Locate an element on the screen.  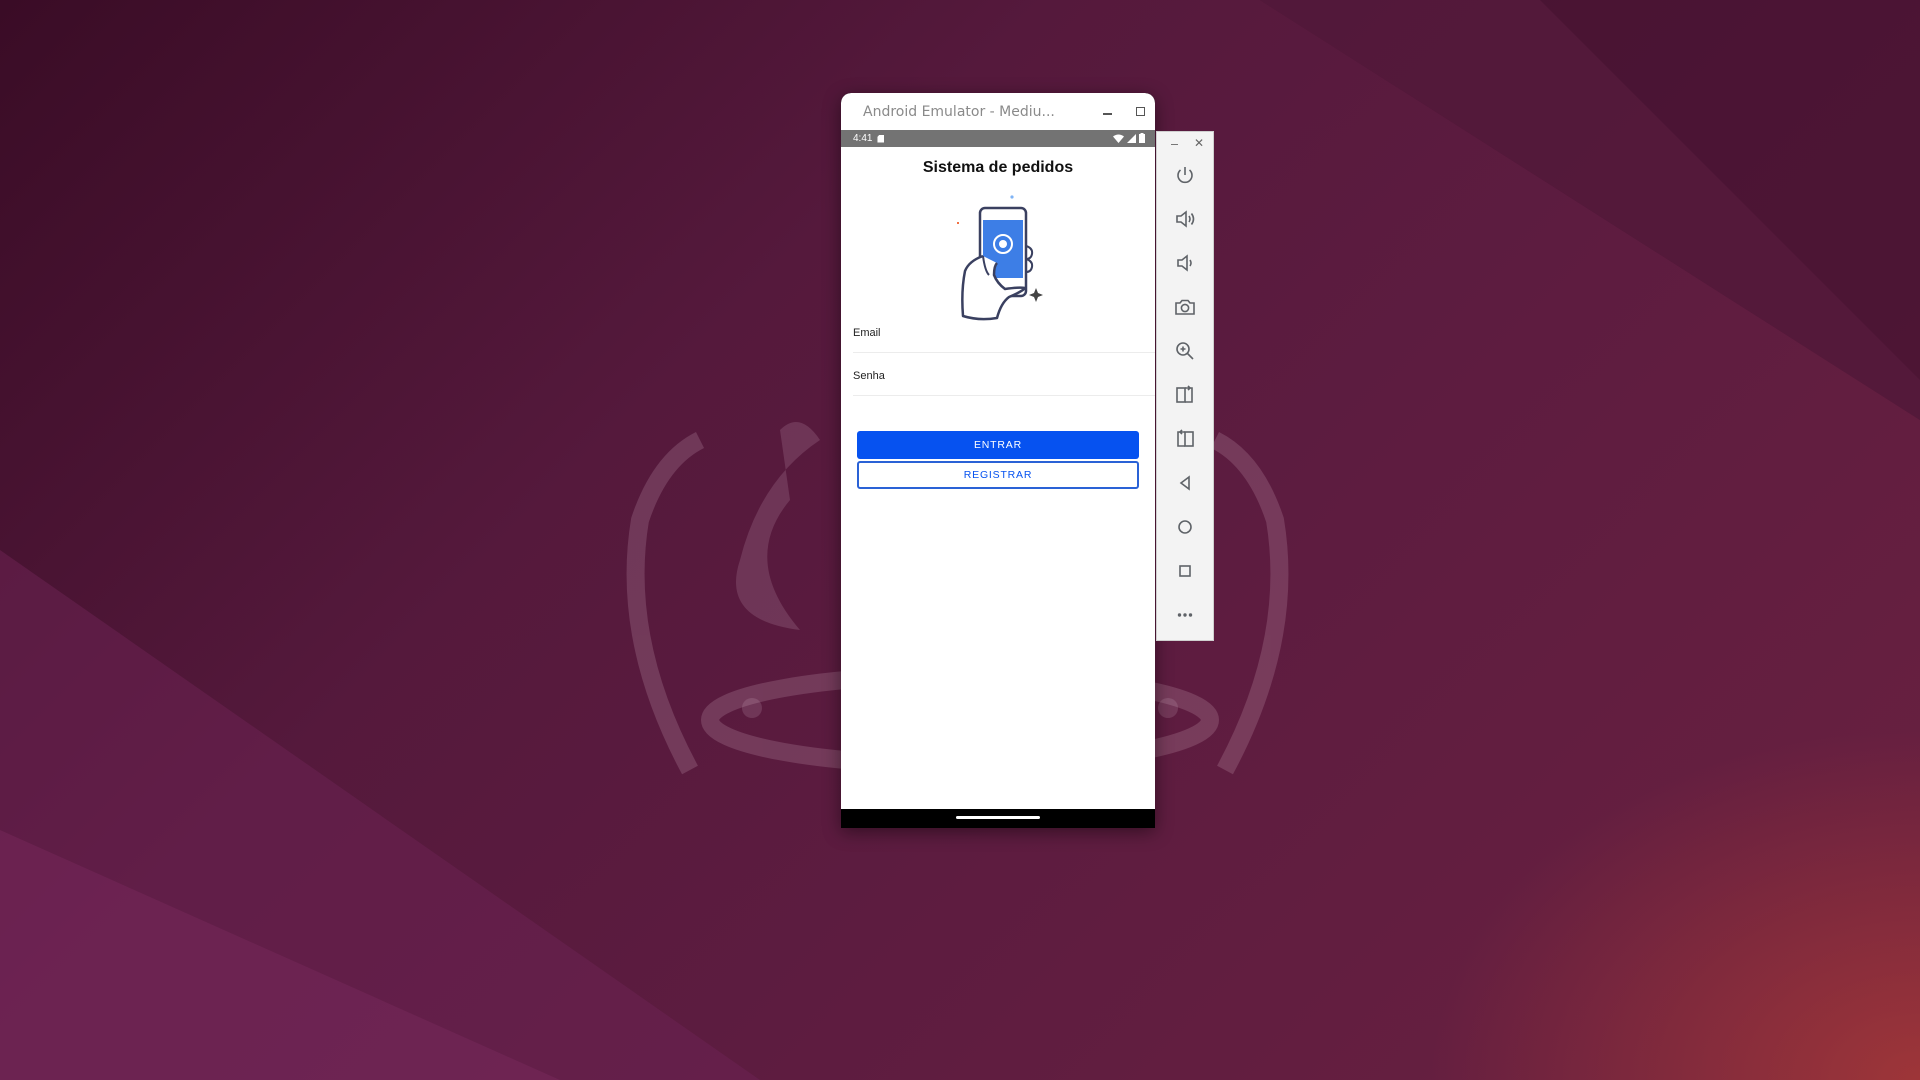
app-title: Sistema de pedidos is located at coordinates (998, 167).